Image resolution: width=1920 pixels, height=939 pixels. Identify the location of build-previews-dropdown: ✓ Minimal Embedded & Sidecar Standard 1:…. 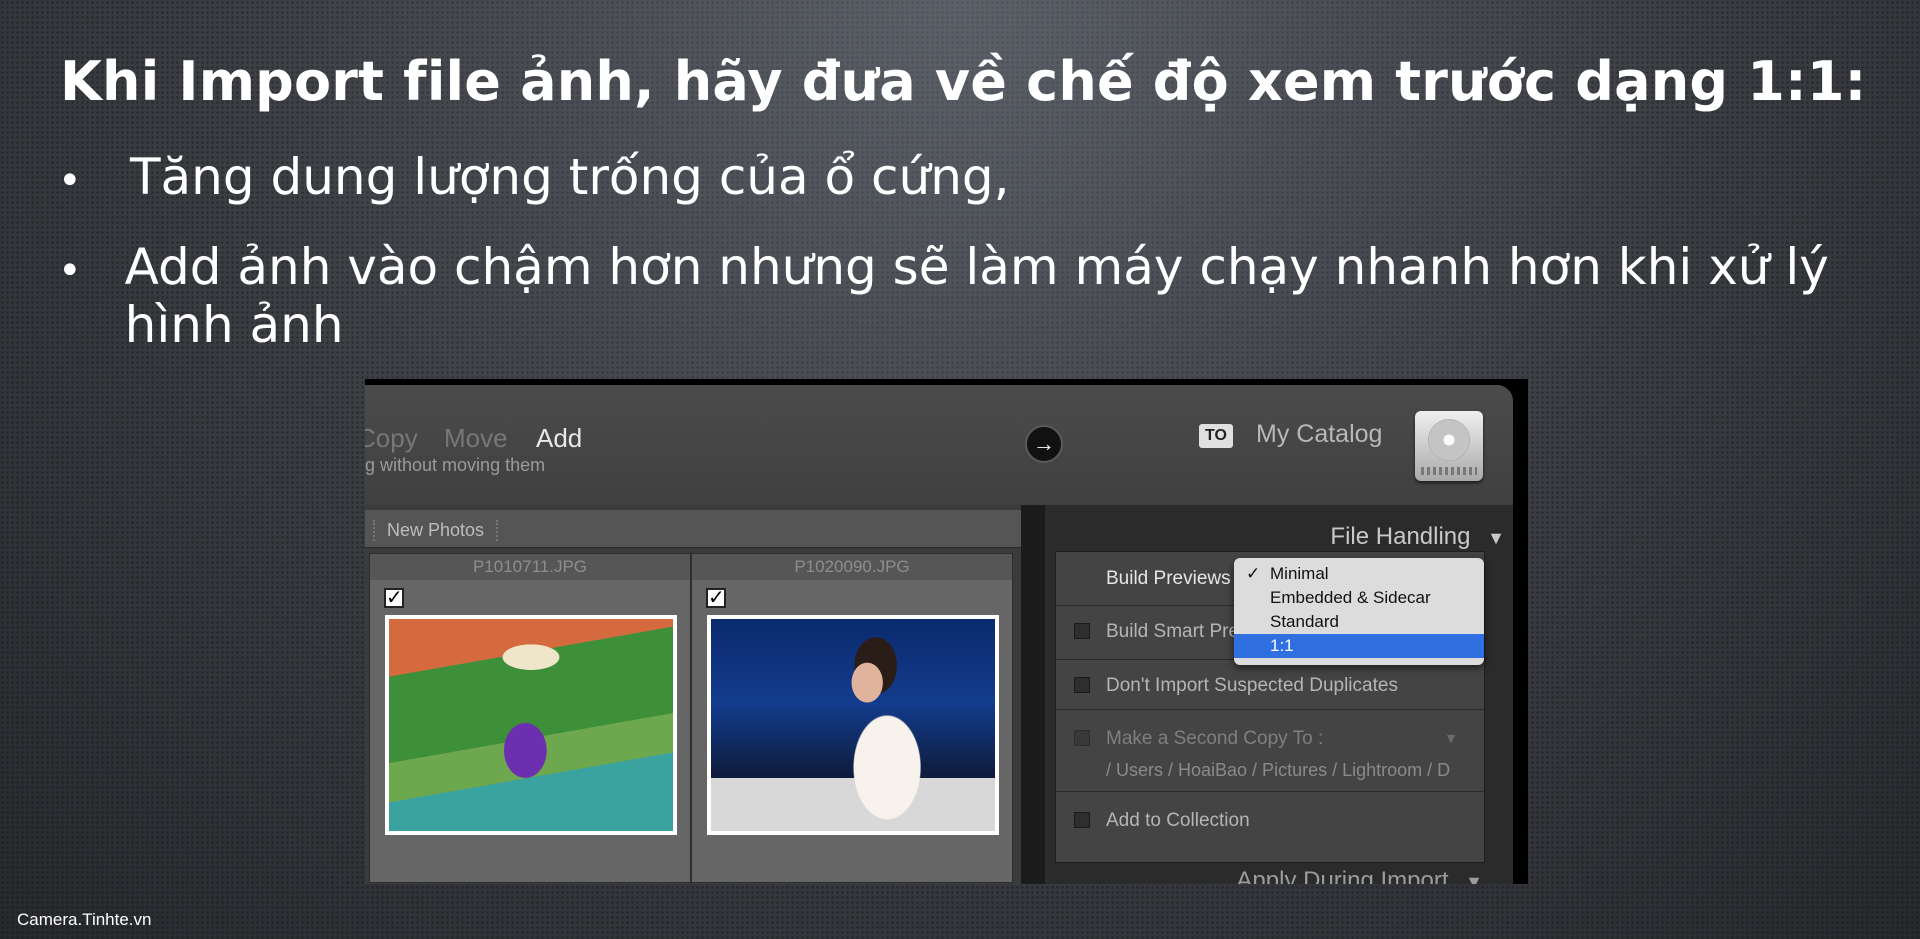
(1359, 611).